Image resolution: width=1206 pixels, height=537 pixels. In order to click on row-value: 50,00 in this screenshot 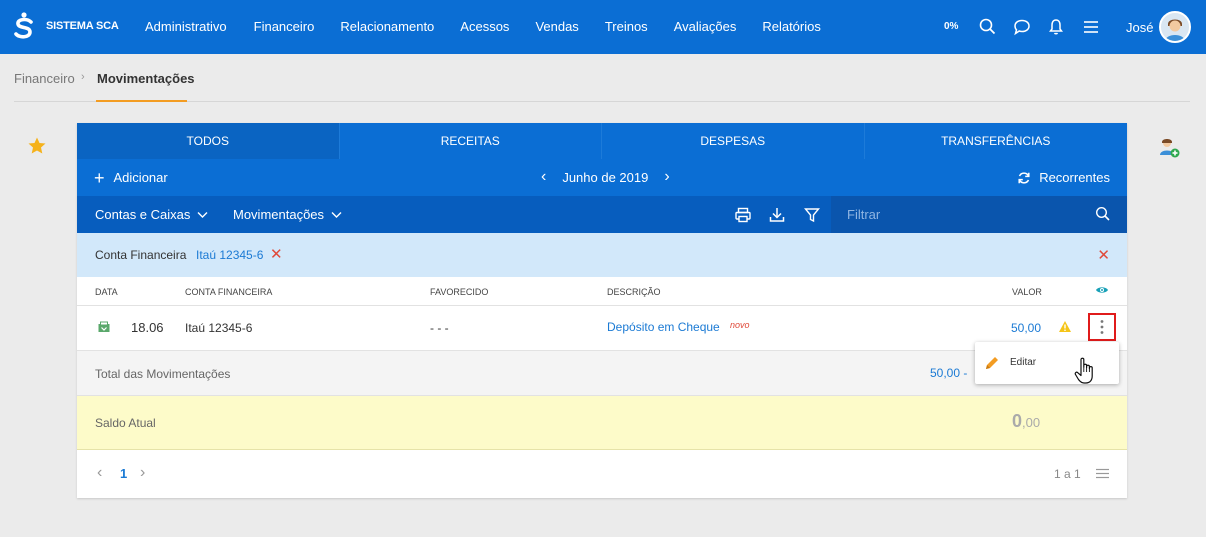, I will do `click(1026, 328)`.